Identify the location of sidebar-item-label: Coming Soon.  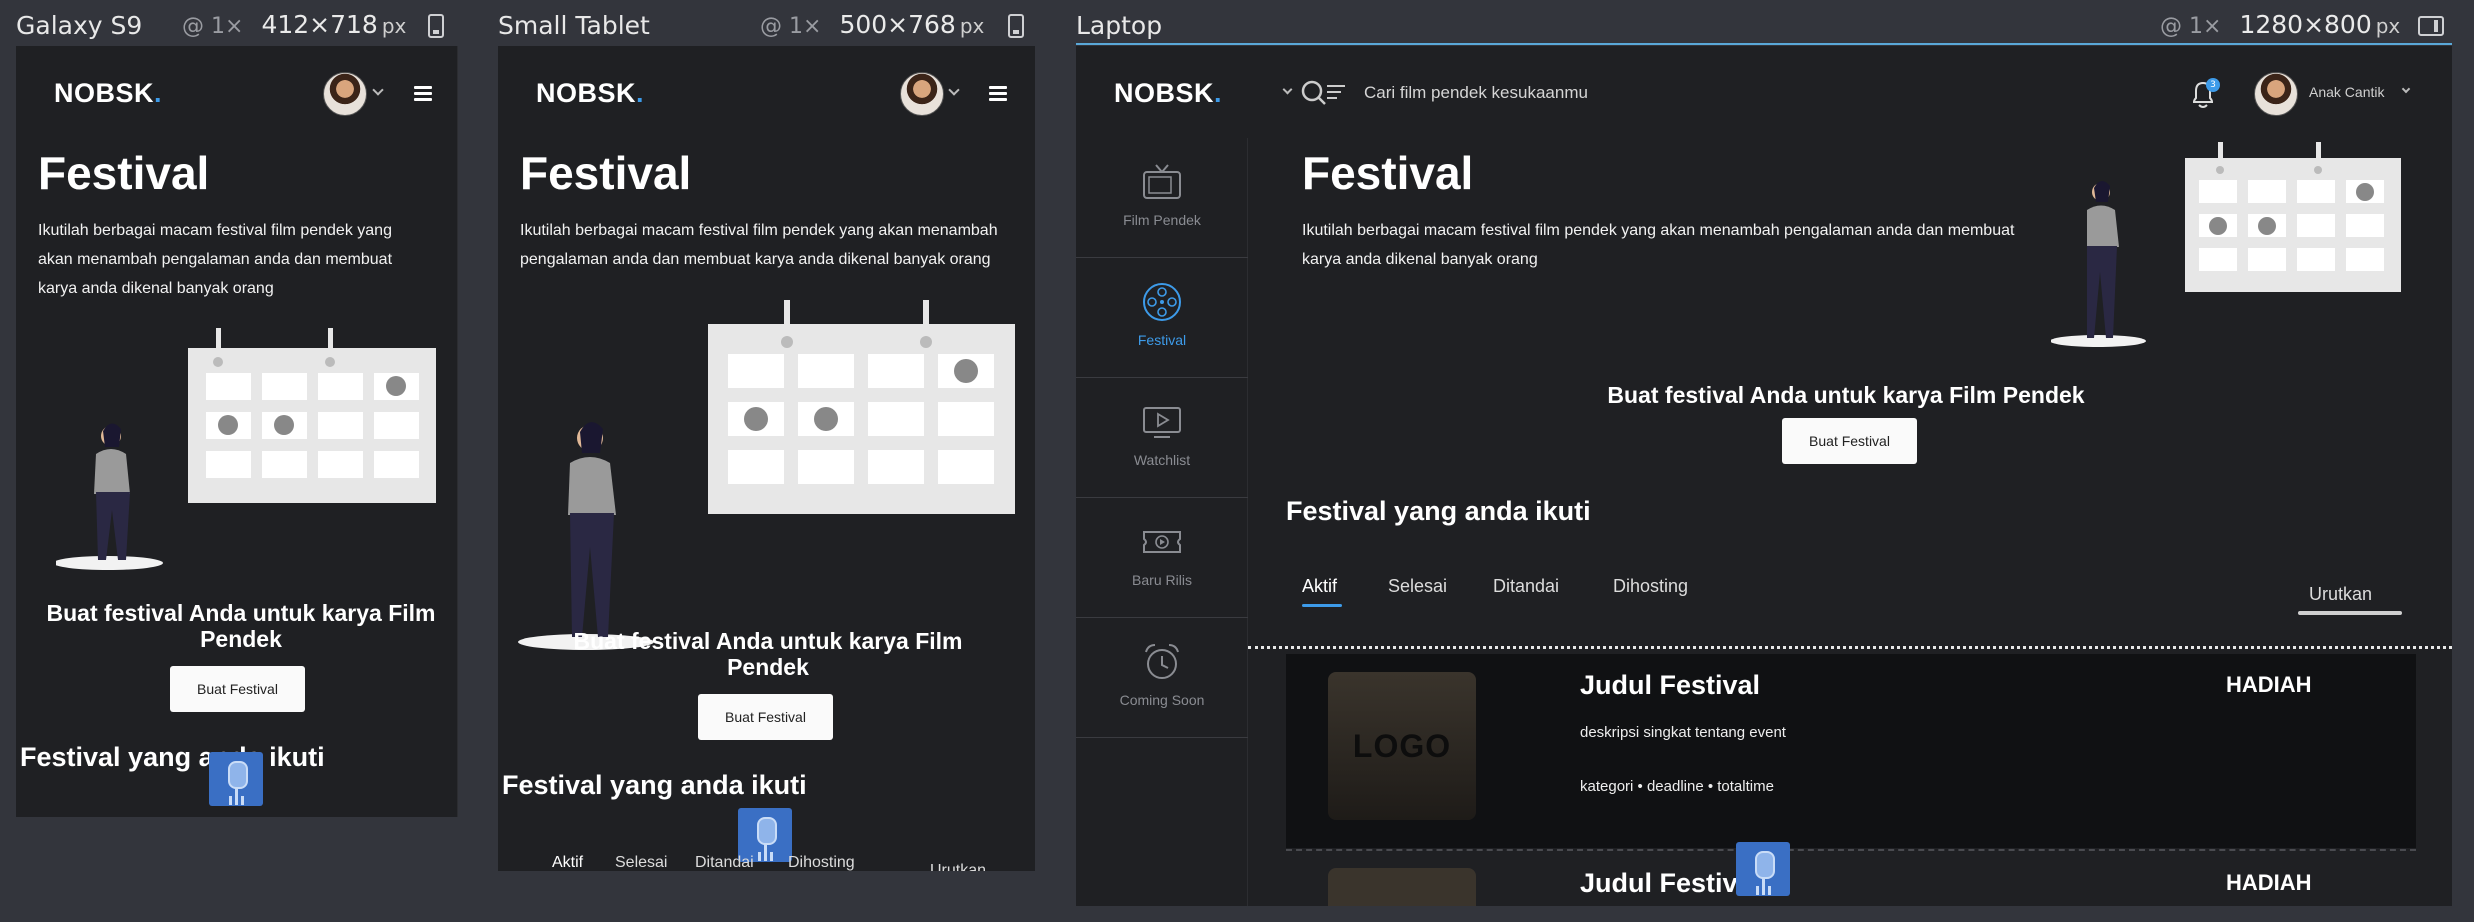
(1162, 700).